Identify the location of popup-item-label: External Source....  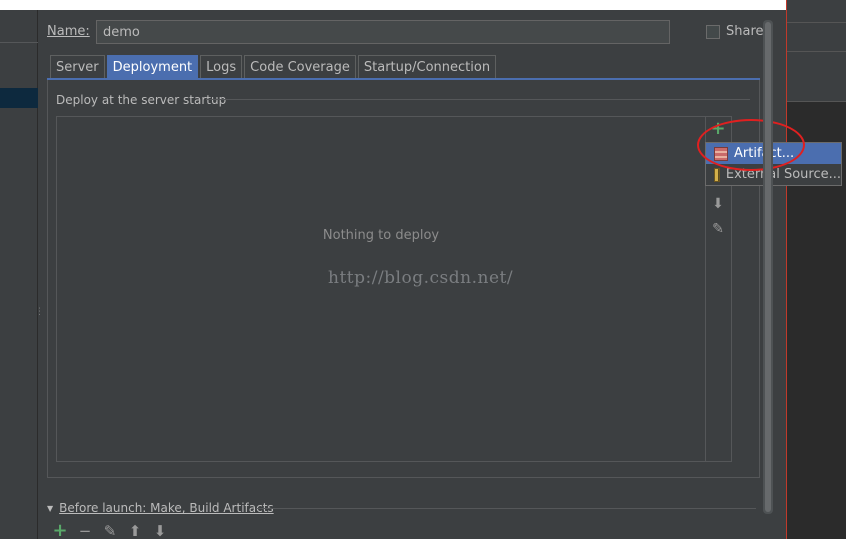
(783, 174).